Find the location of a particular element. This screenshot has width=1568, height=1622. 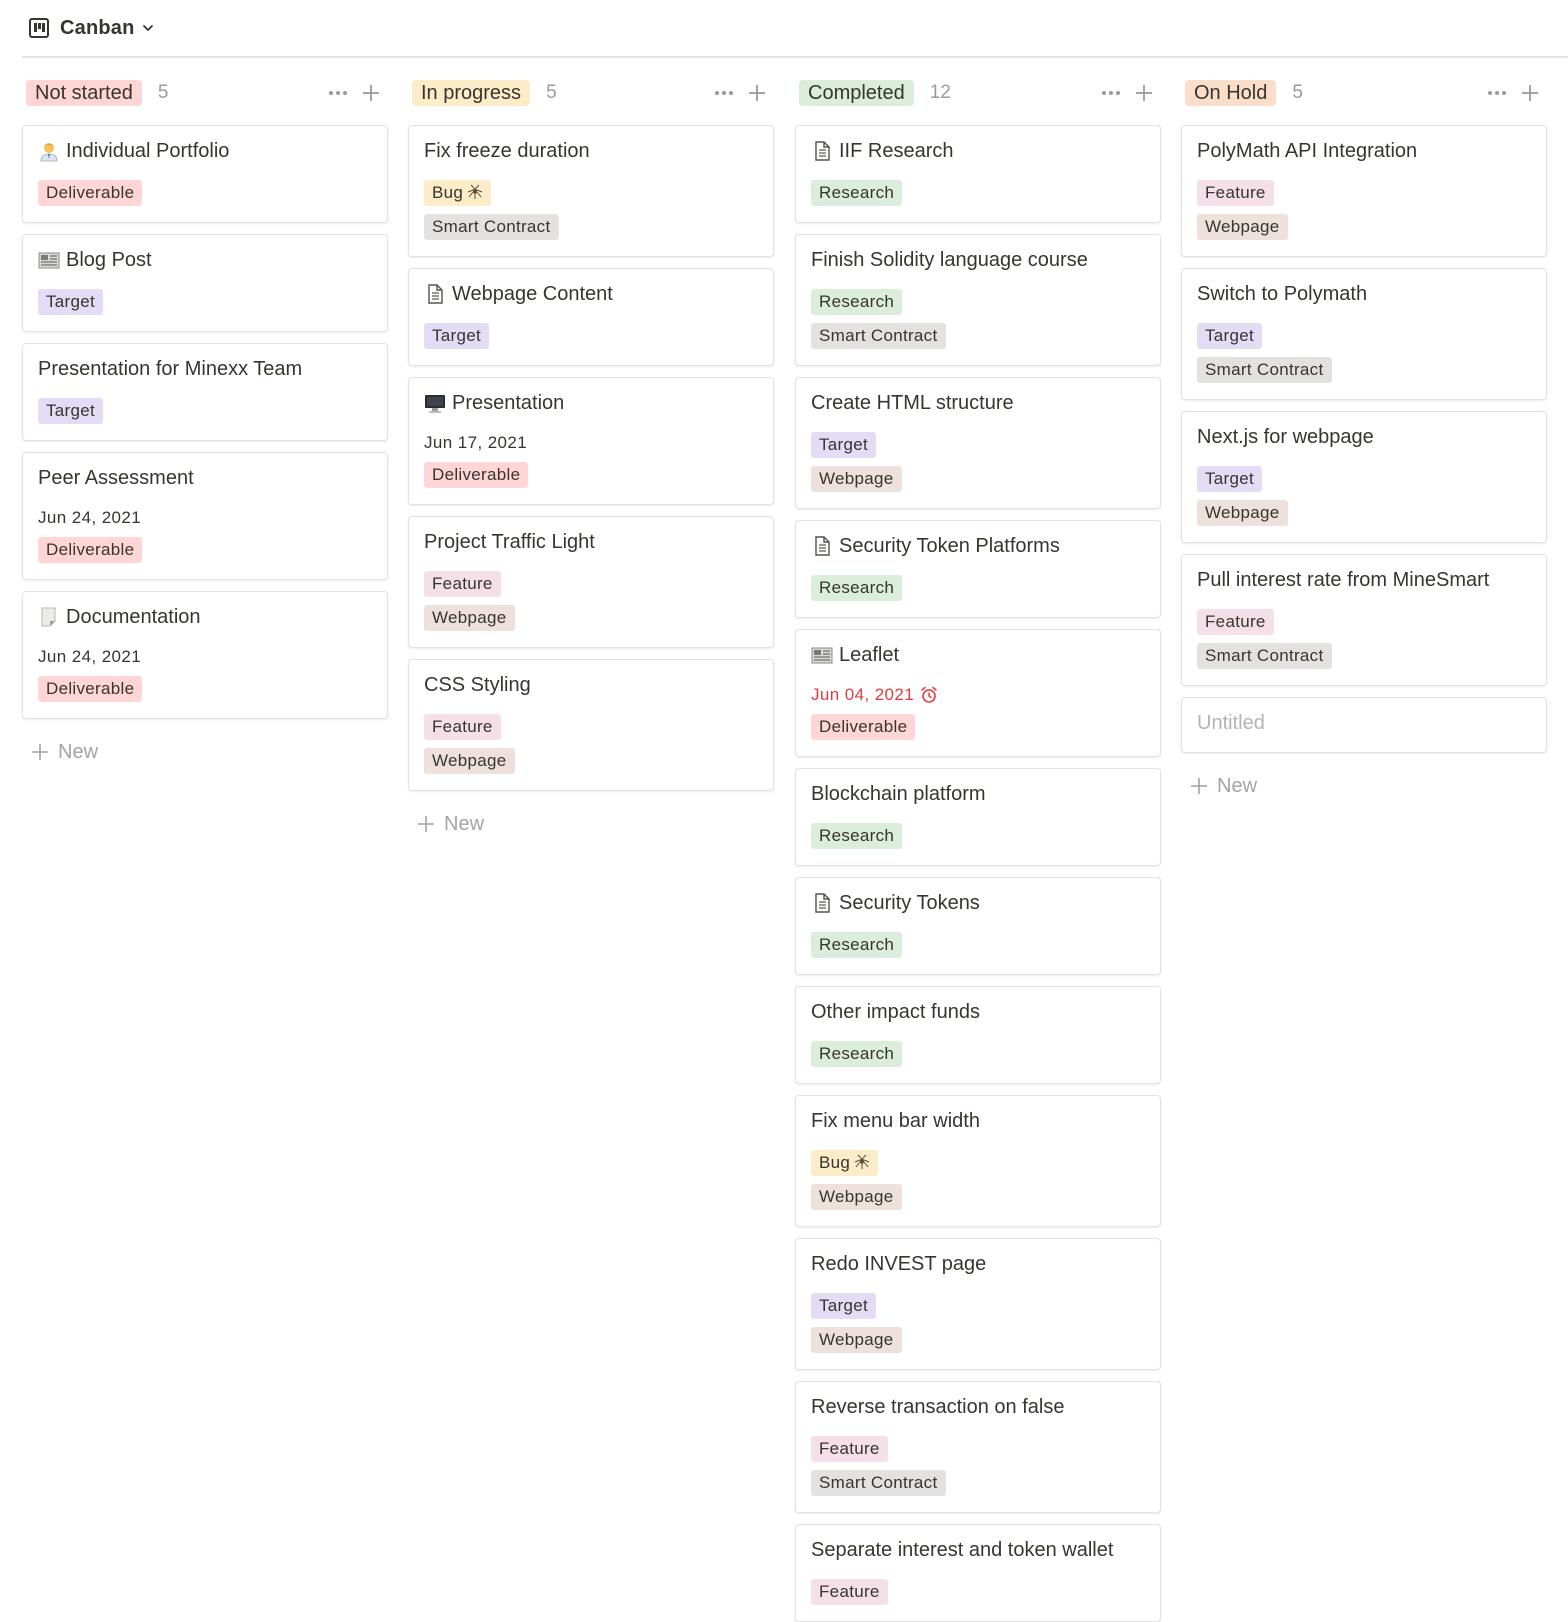

task-card: Security Token Platforms Research is located at coordinates (978, 569).